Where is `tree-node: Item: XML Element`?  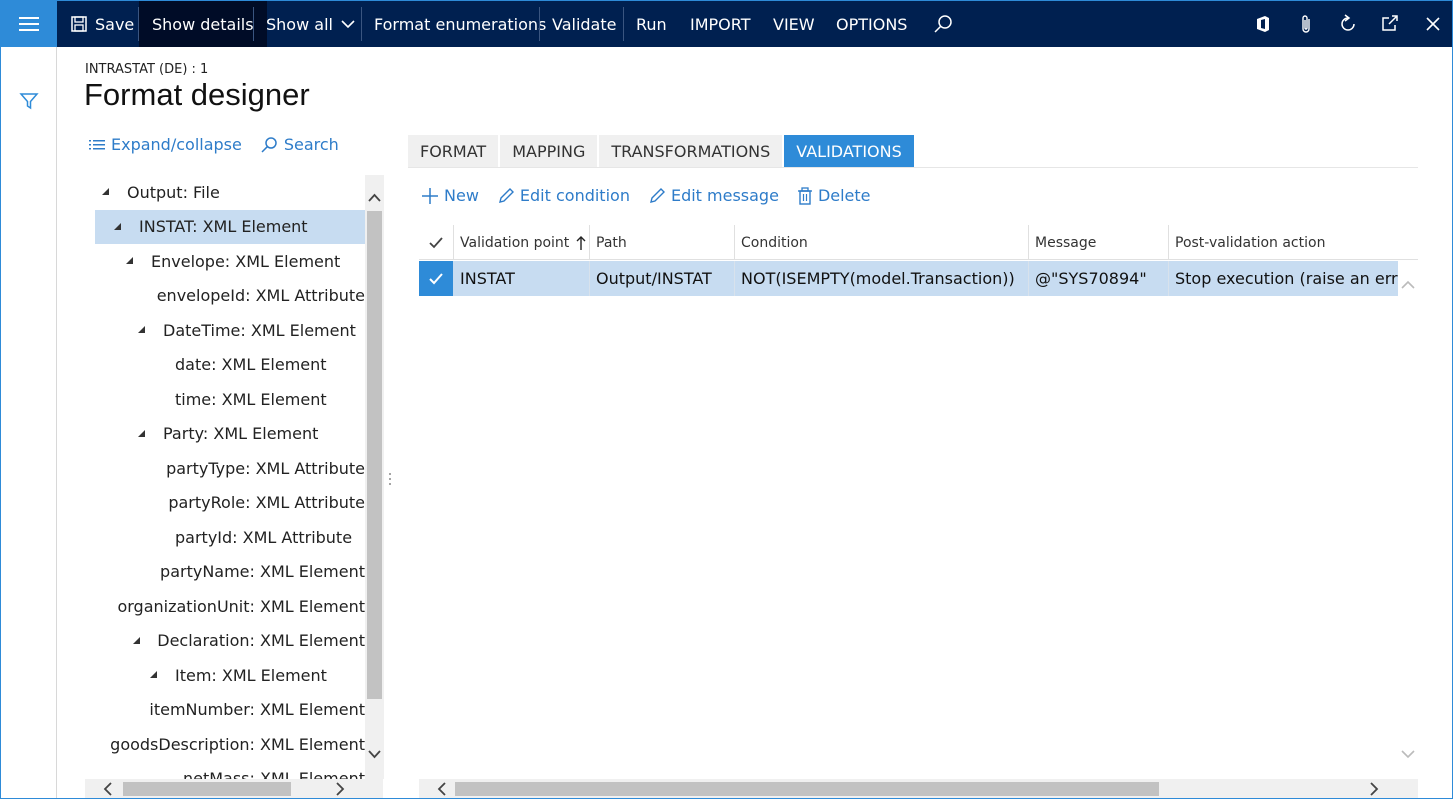 tree-node: Item: XML Element is located at coordinates (230, 675).